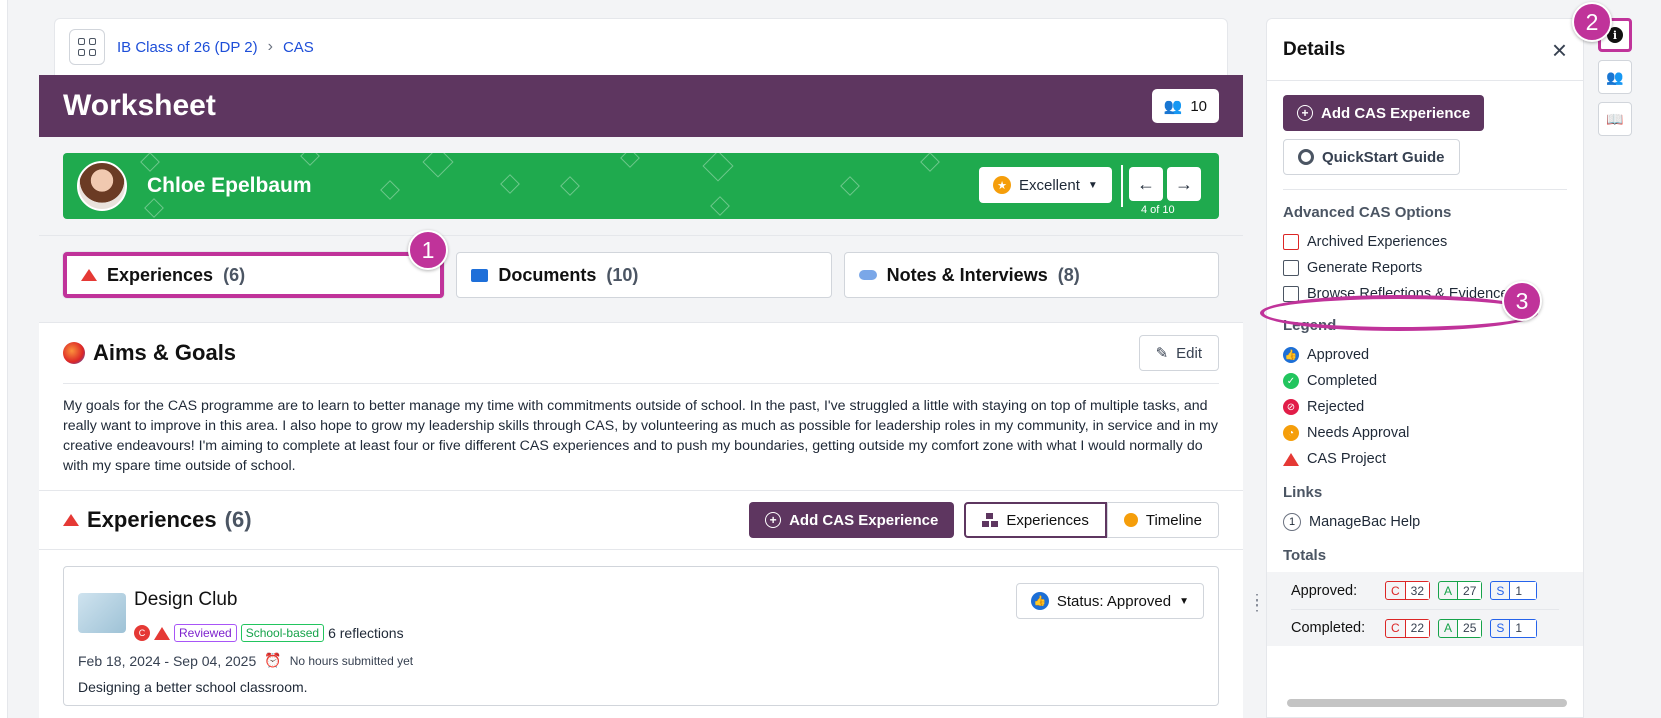 Image resolution: width=1661 pixels, height=718 pixels. I want to click on experience-title: Design Club, so click(186, 600).